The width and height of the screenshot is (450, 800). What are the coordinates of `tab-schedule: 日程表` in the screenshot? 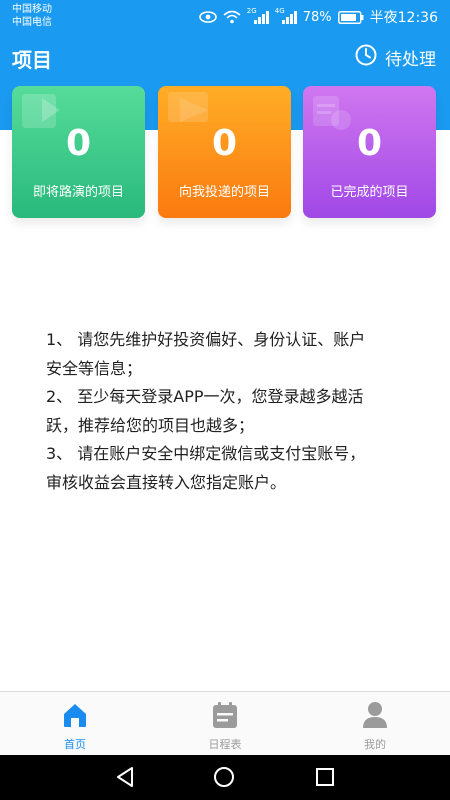 It's located at (225, 726).